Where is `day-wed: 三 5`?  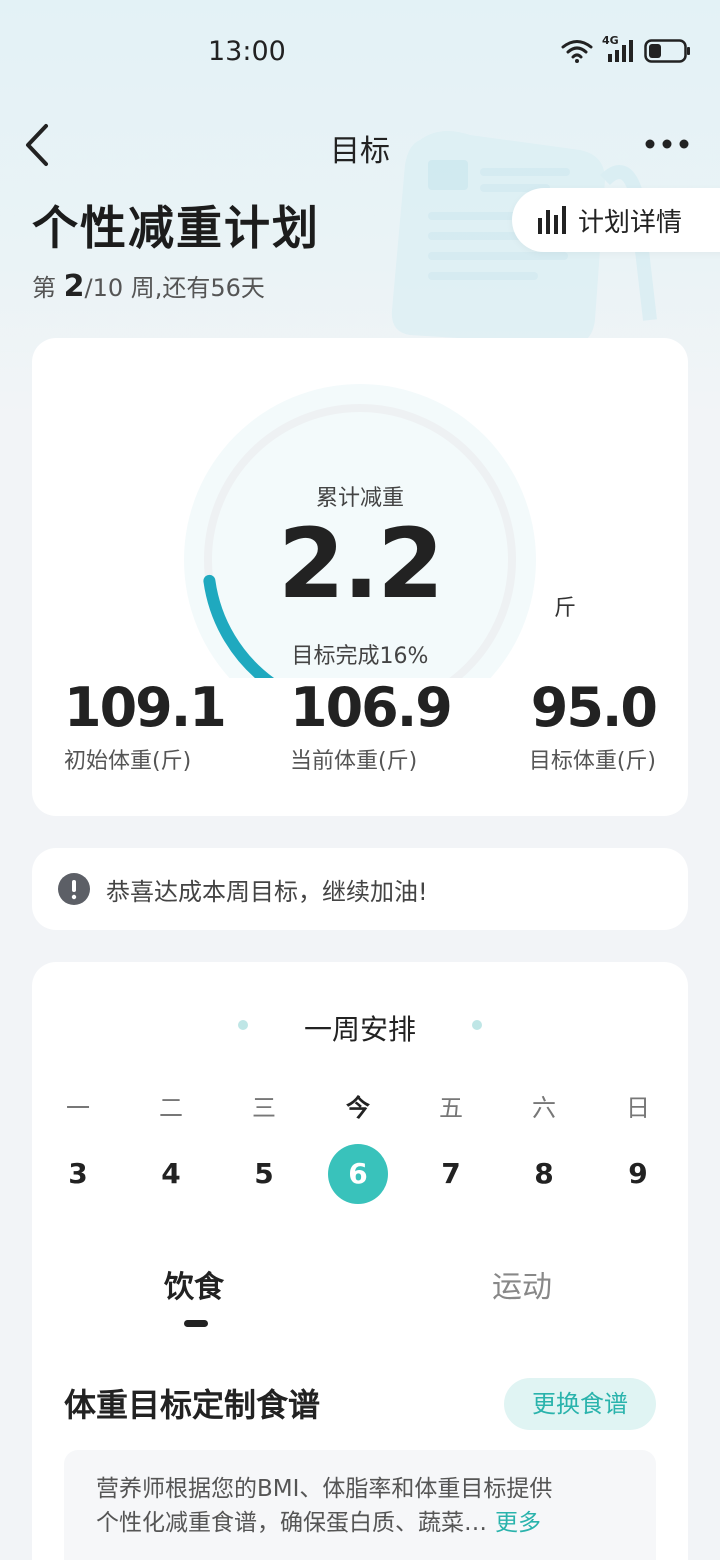 day-wed: 三 5 is located at coordinates (264, 1146).